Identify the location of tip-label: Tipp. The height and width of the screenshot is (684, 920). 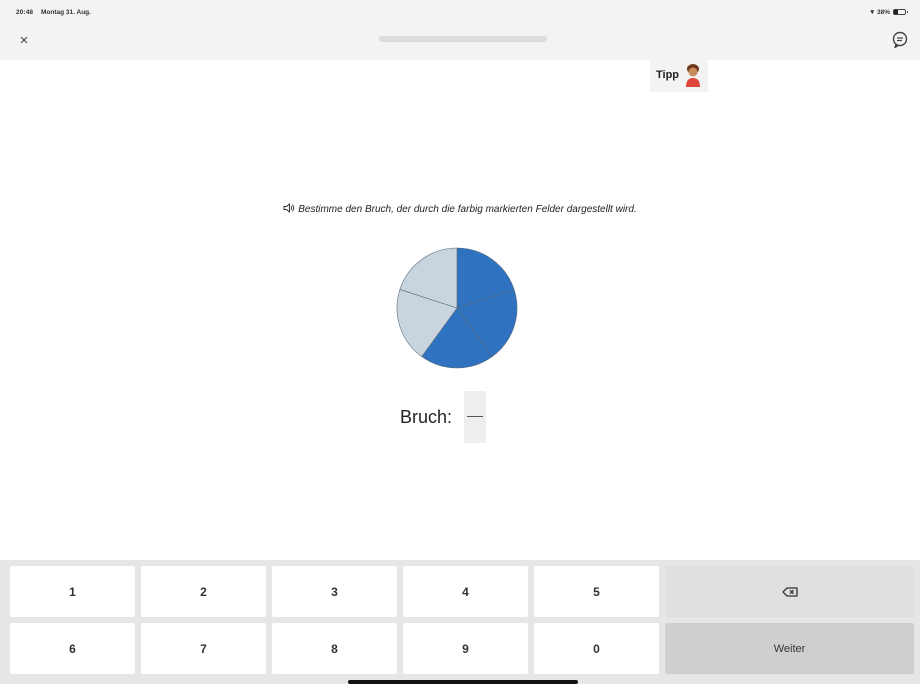
(668, 75).